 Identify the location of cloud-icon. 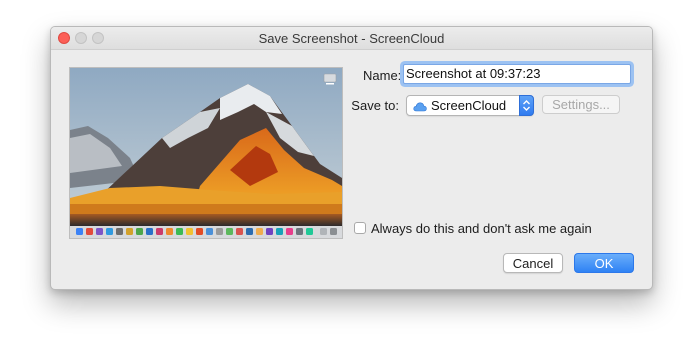
(420, 106).